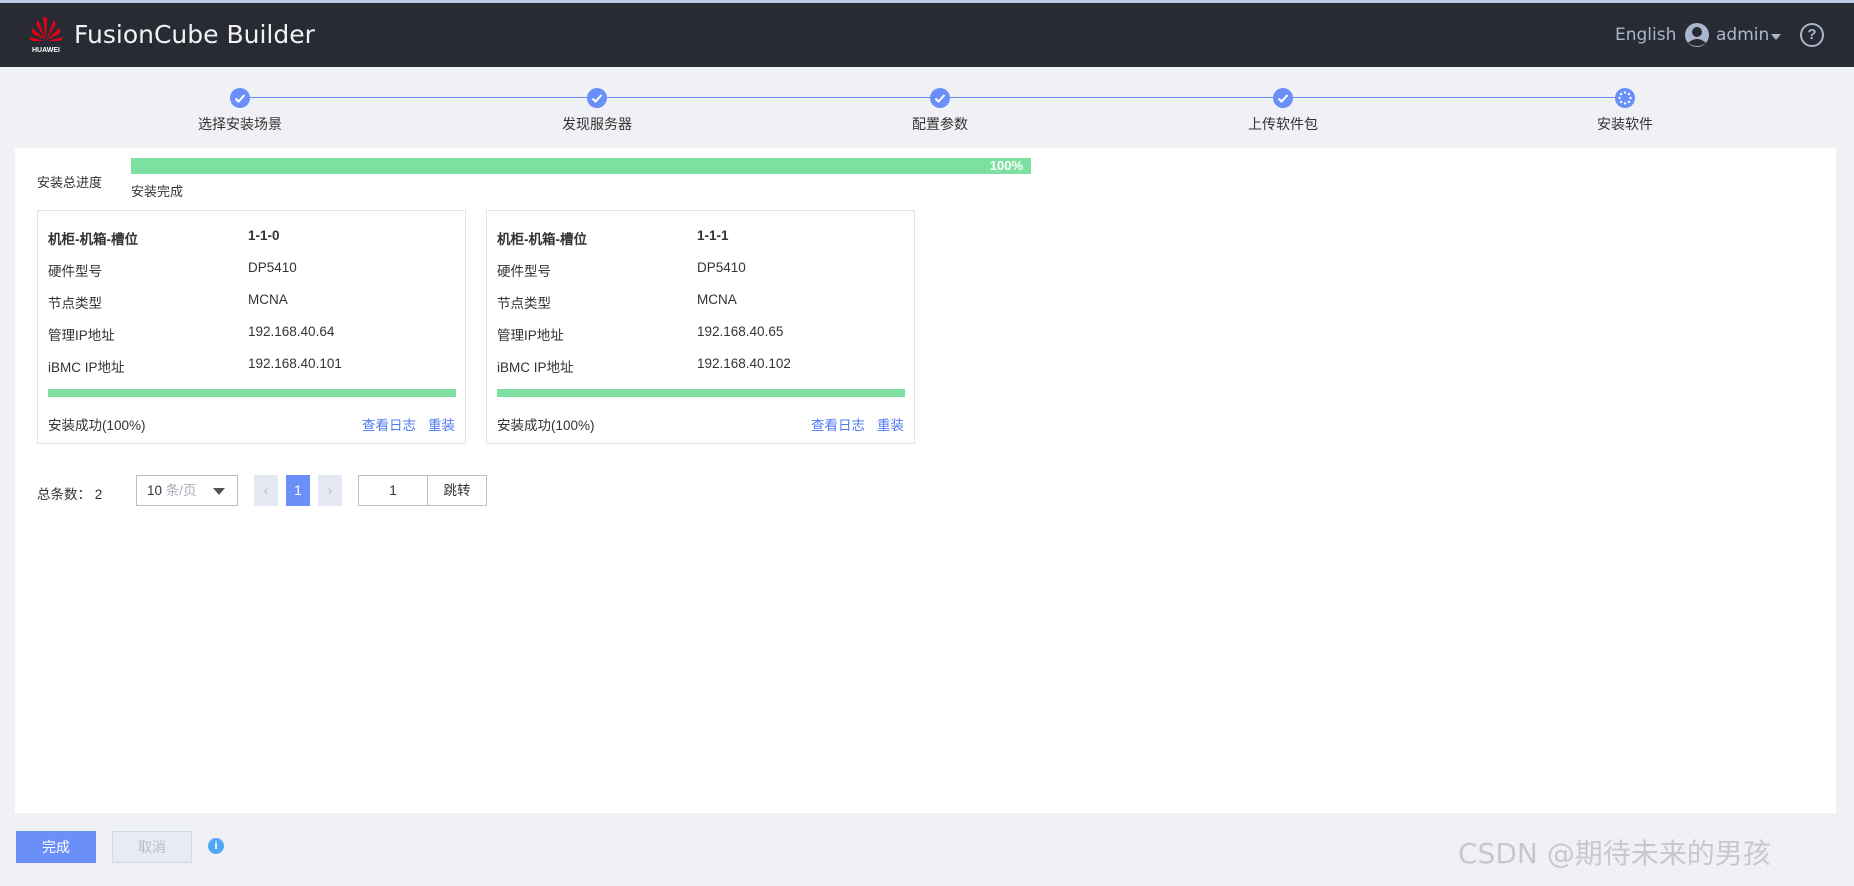 This screenshot has height=886, width=1854. I want to click on field-value: 192.168.40.101, so click(295, 363).